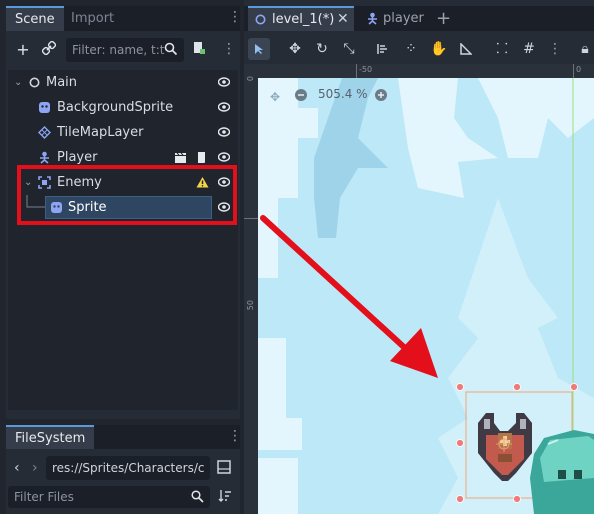 The width and height of the screenshot is (594, 514). Describe the element at coordinates (411, 49) in the screenshot. I see `pivot-button: ⁘` at that location.